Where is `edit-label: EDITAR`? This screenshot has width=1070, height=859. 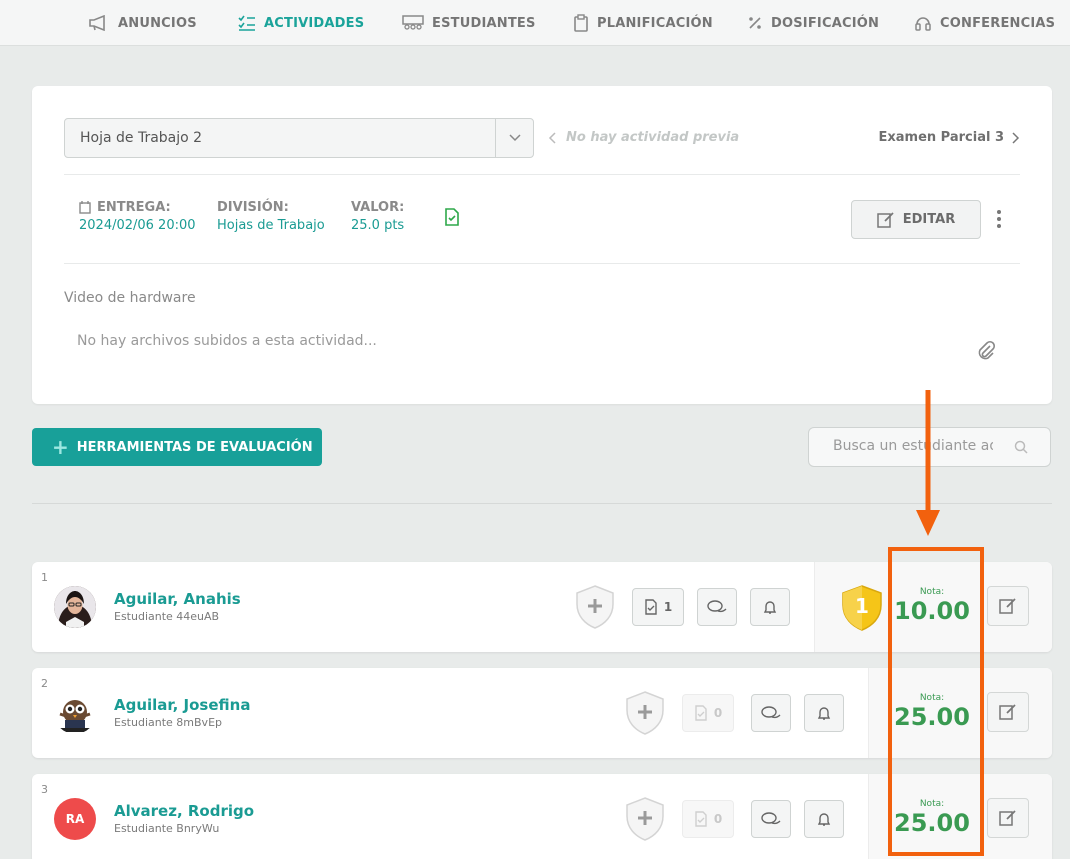 edit-label: EDITAR is located at coordinates (929, 219).